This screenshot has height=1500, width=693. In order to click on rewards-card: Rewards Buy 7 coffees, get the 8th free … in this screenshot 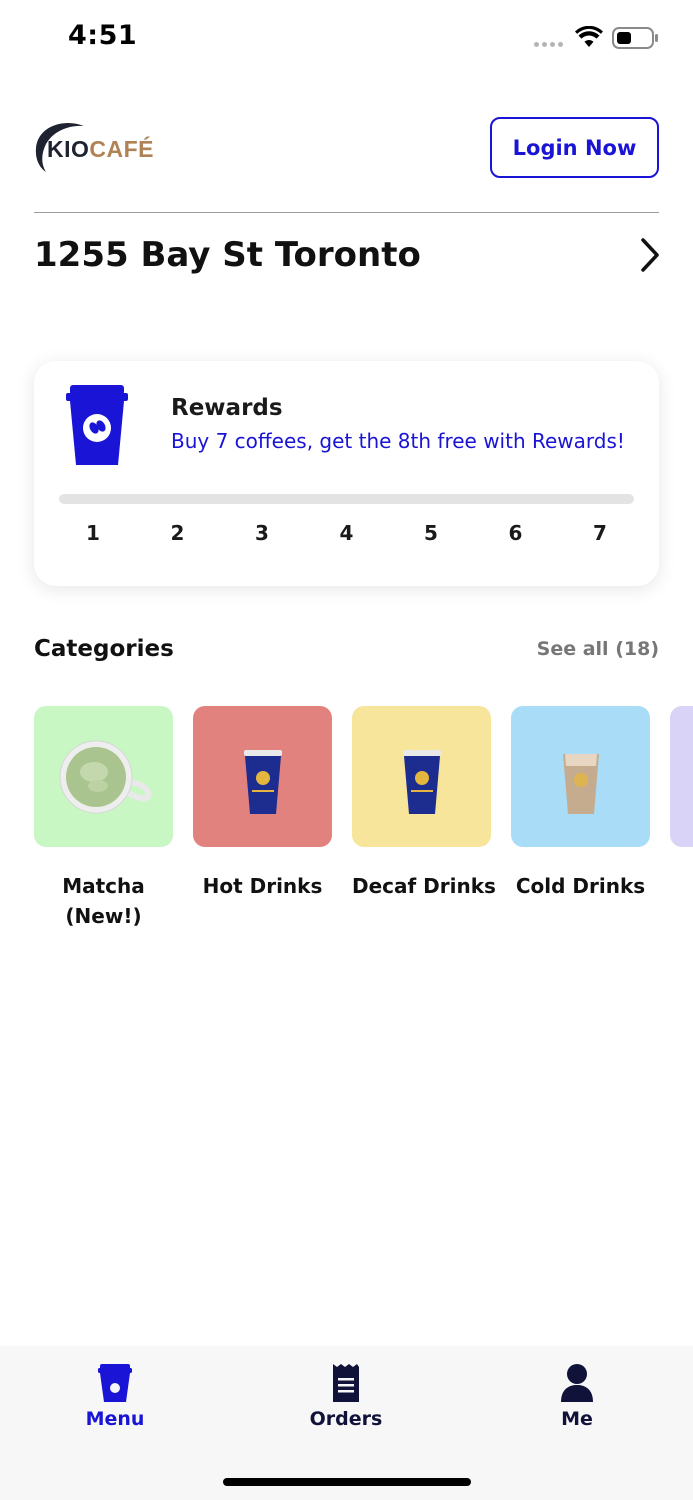, I will do `click(346, 473)`.